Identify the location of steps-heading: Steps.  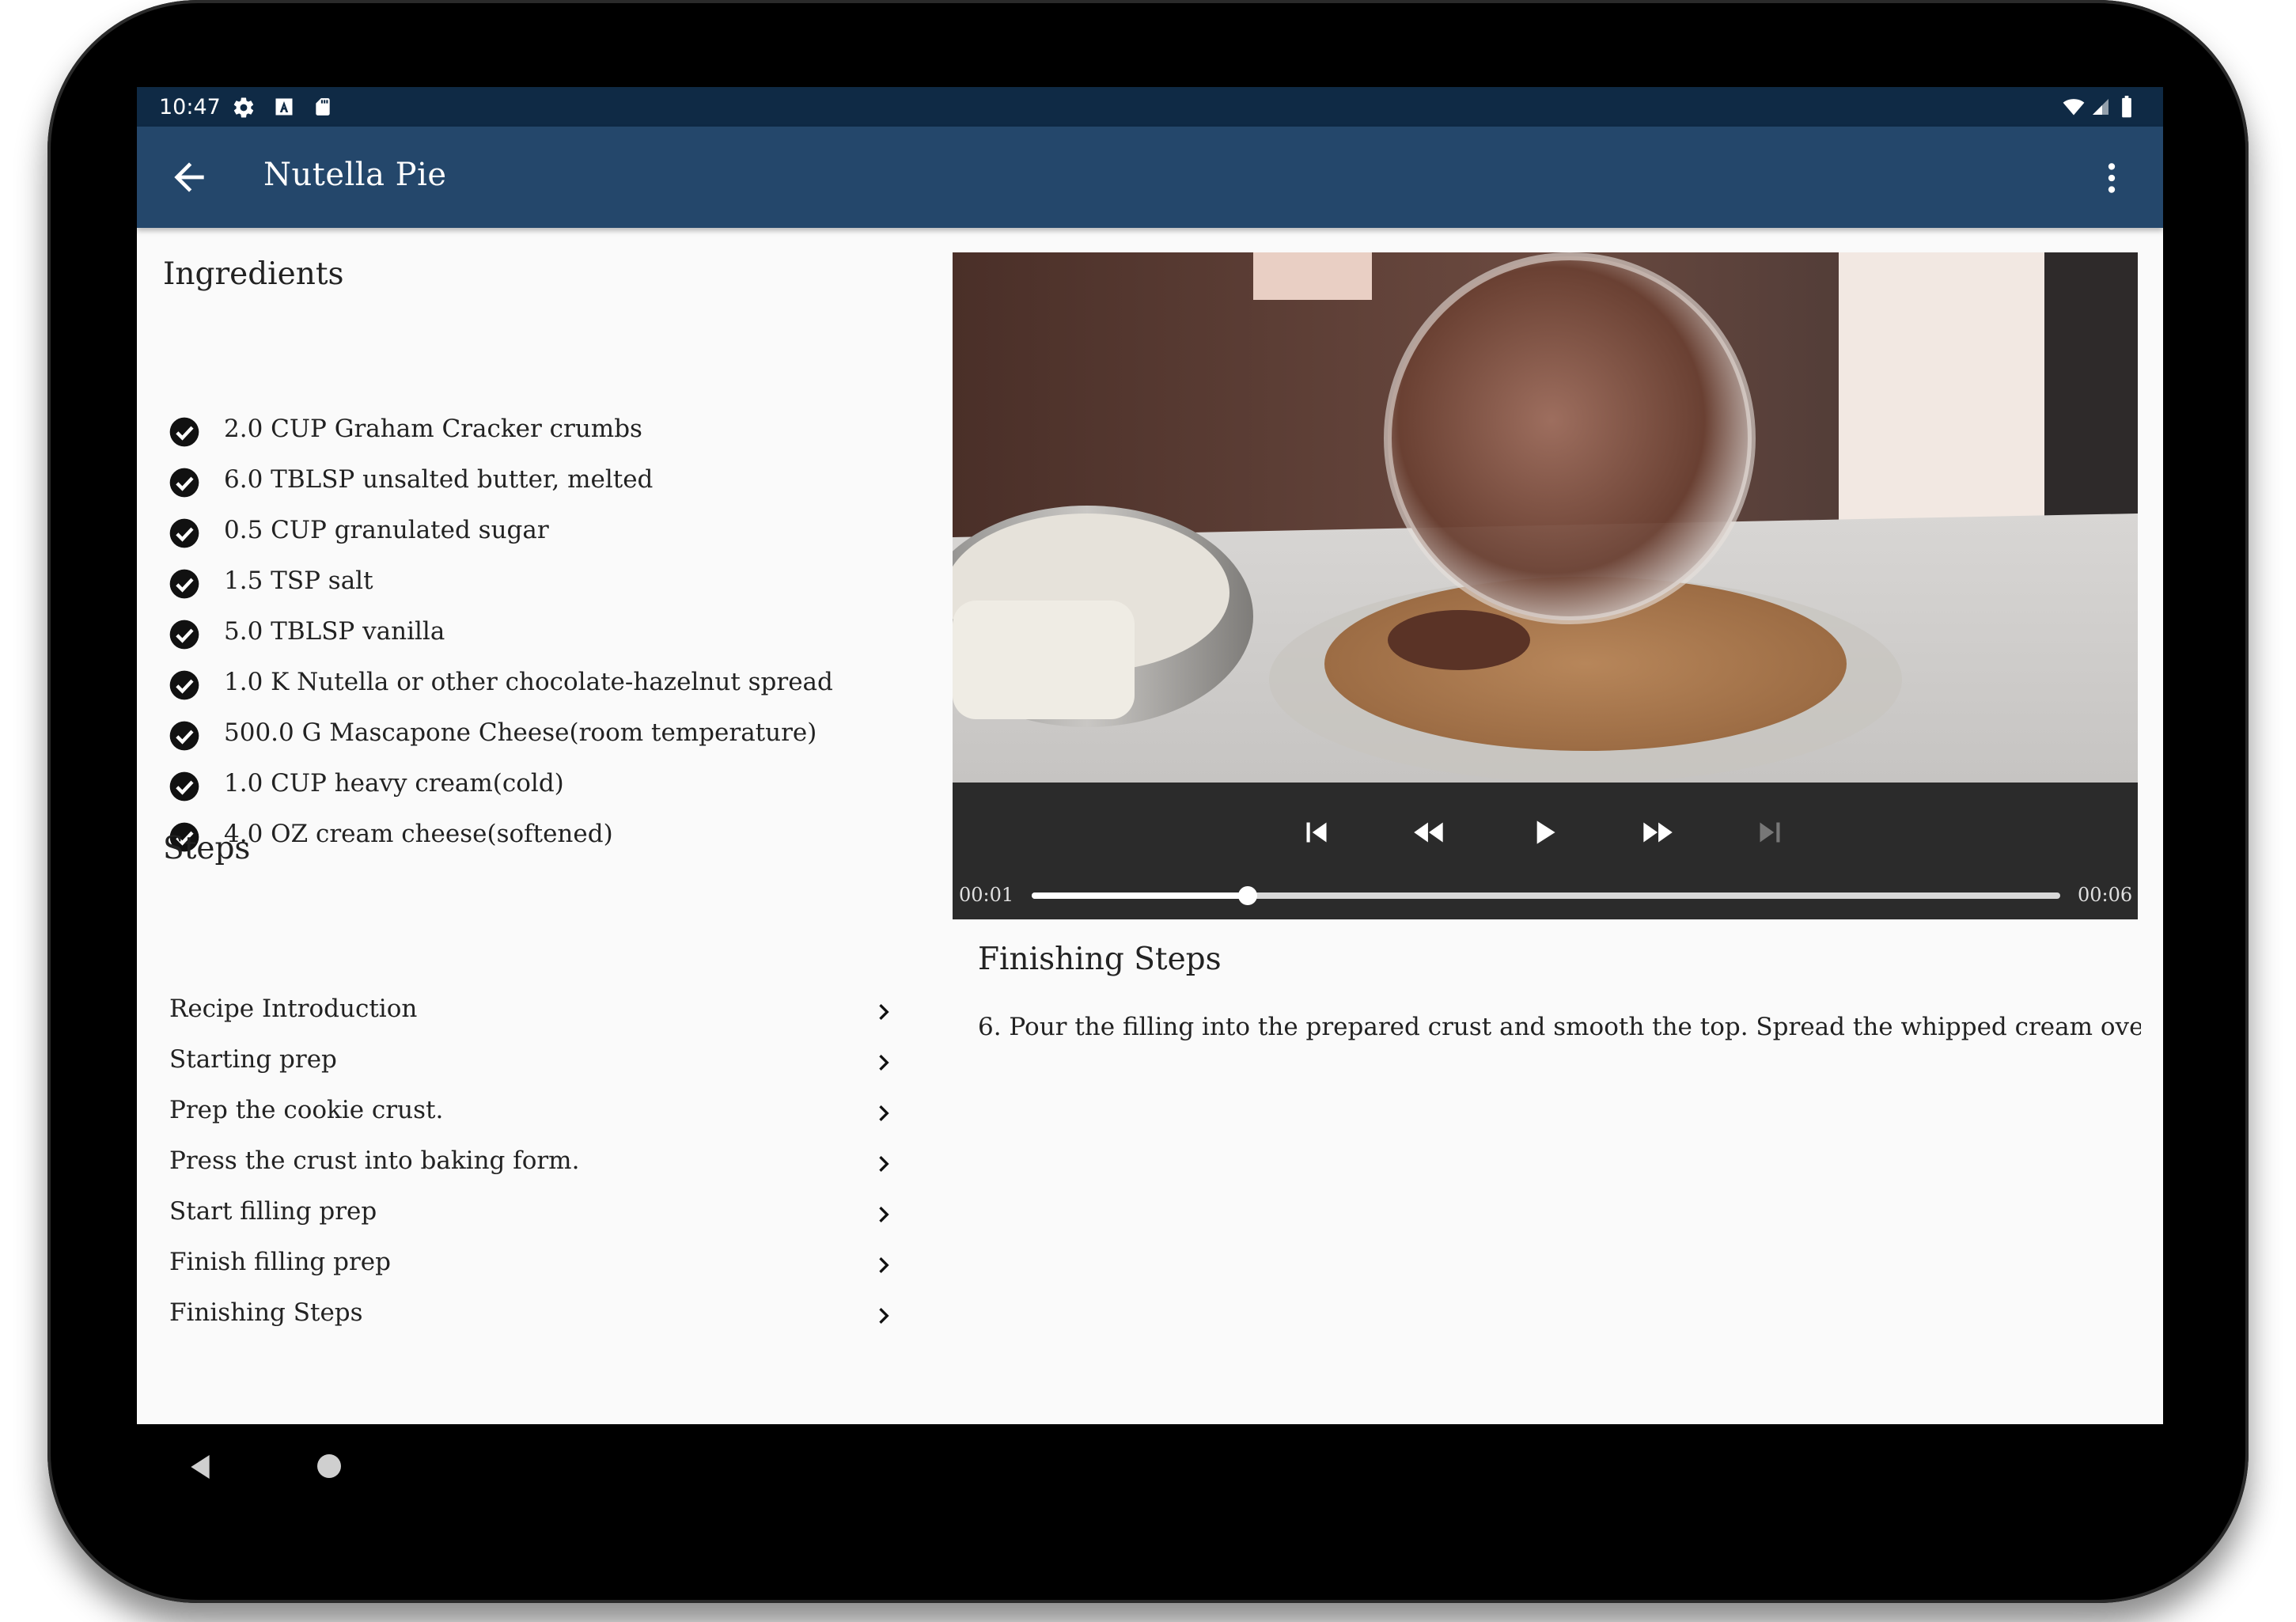
(207, 848).